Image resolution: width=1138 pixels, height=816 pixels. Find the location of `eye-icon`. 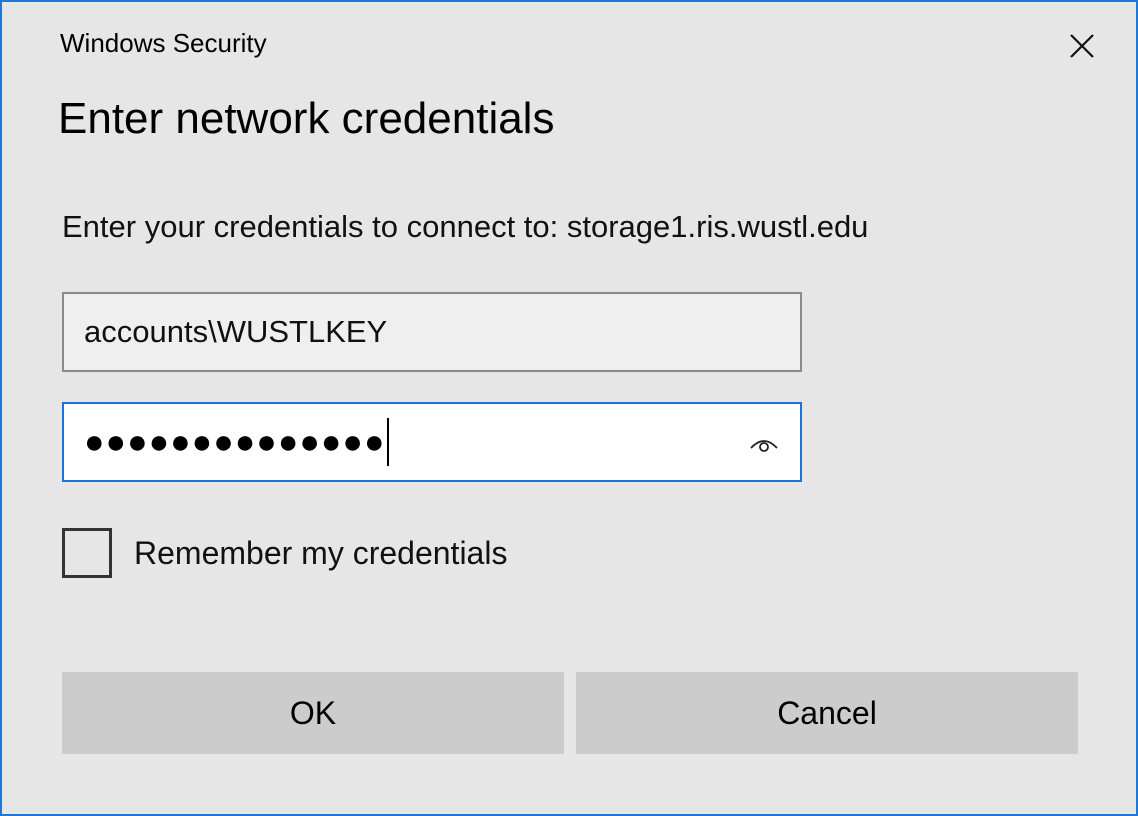

eye-icon is located at coordinates (764, 446).